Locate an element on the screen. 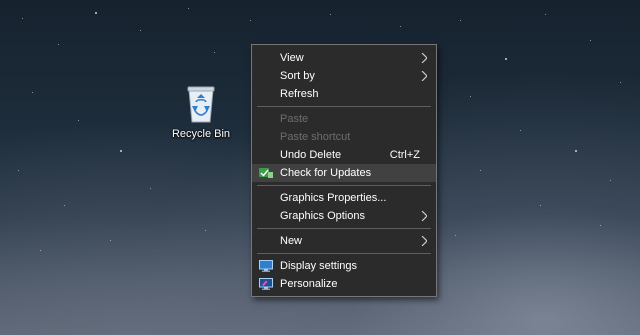  menu-item-label: Display settings is located at coordinates (319, 266).